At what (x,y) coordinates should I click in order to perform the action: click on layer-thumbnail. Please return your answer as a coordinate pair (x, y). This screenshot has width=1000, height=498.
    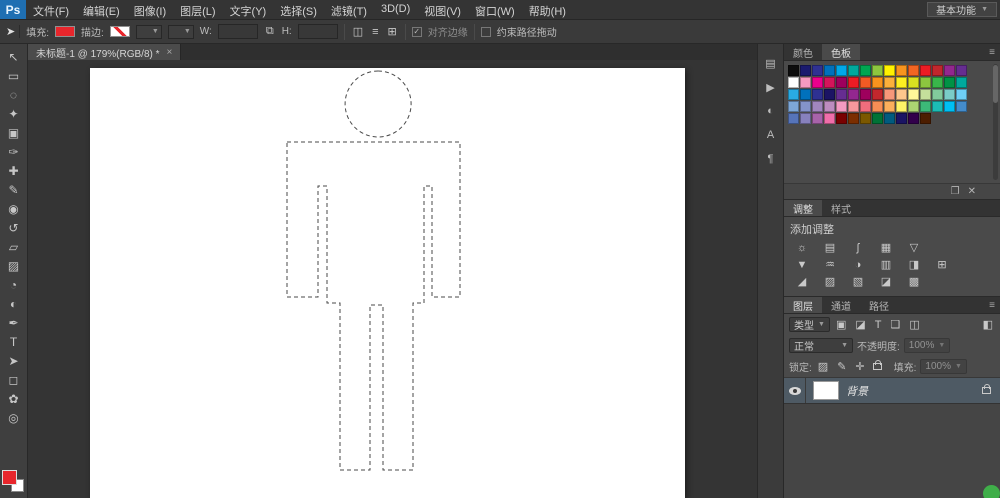
    Looking at the image, I should click on (826, 390).